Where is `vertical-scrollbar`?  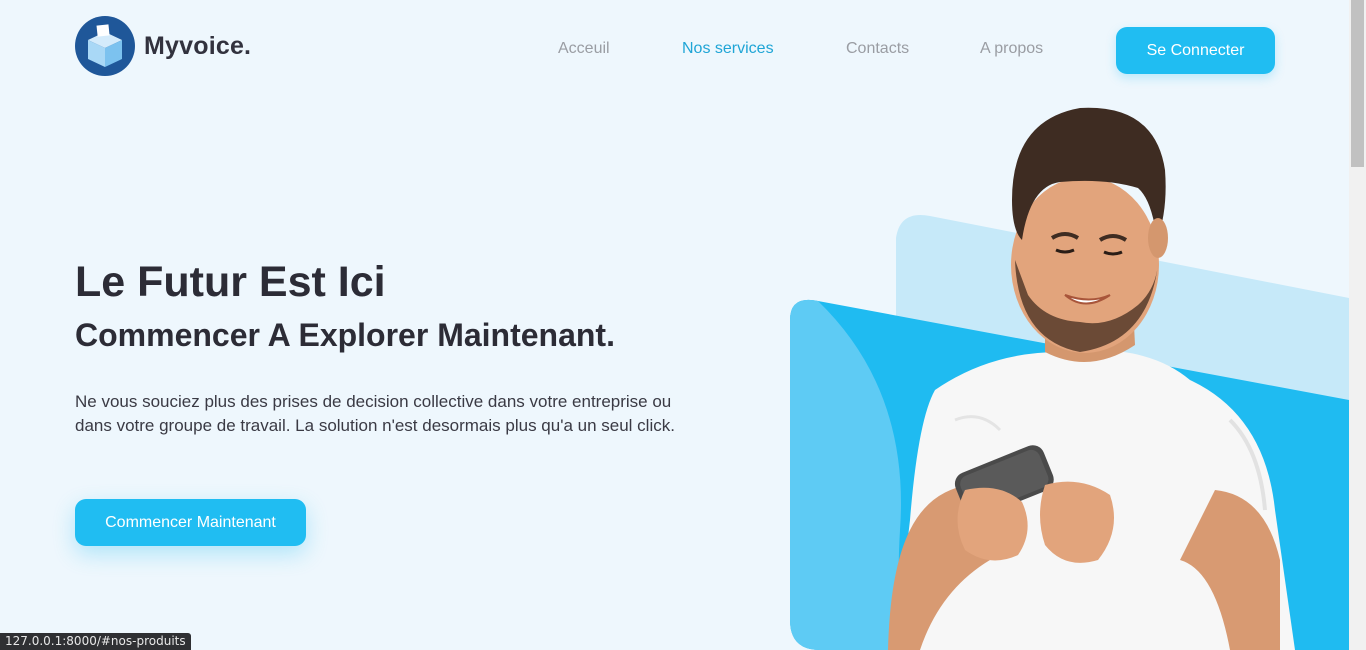
vertical-scrollbar is located at coordinates (1357, 325).